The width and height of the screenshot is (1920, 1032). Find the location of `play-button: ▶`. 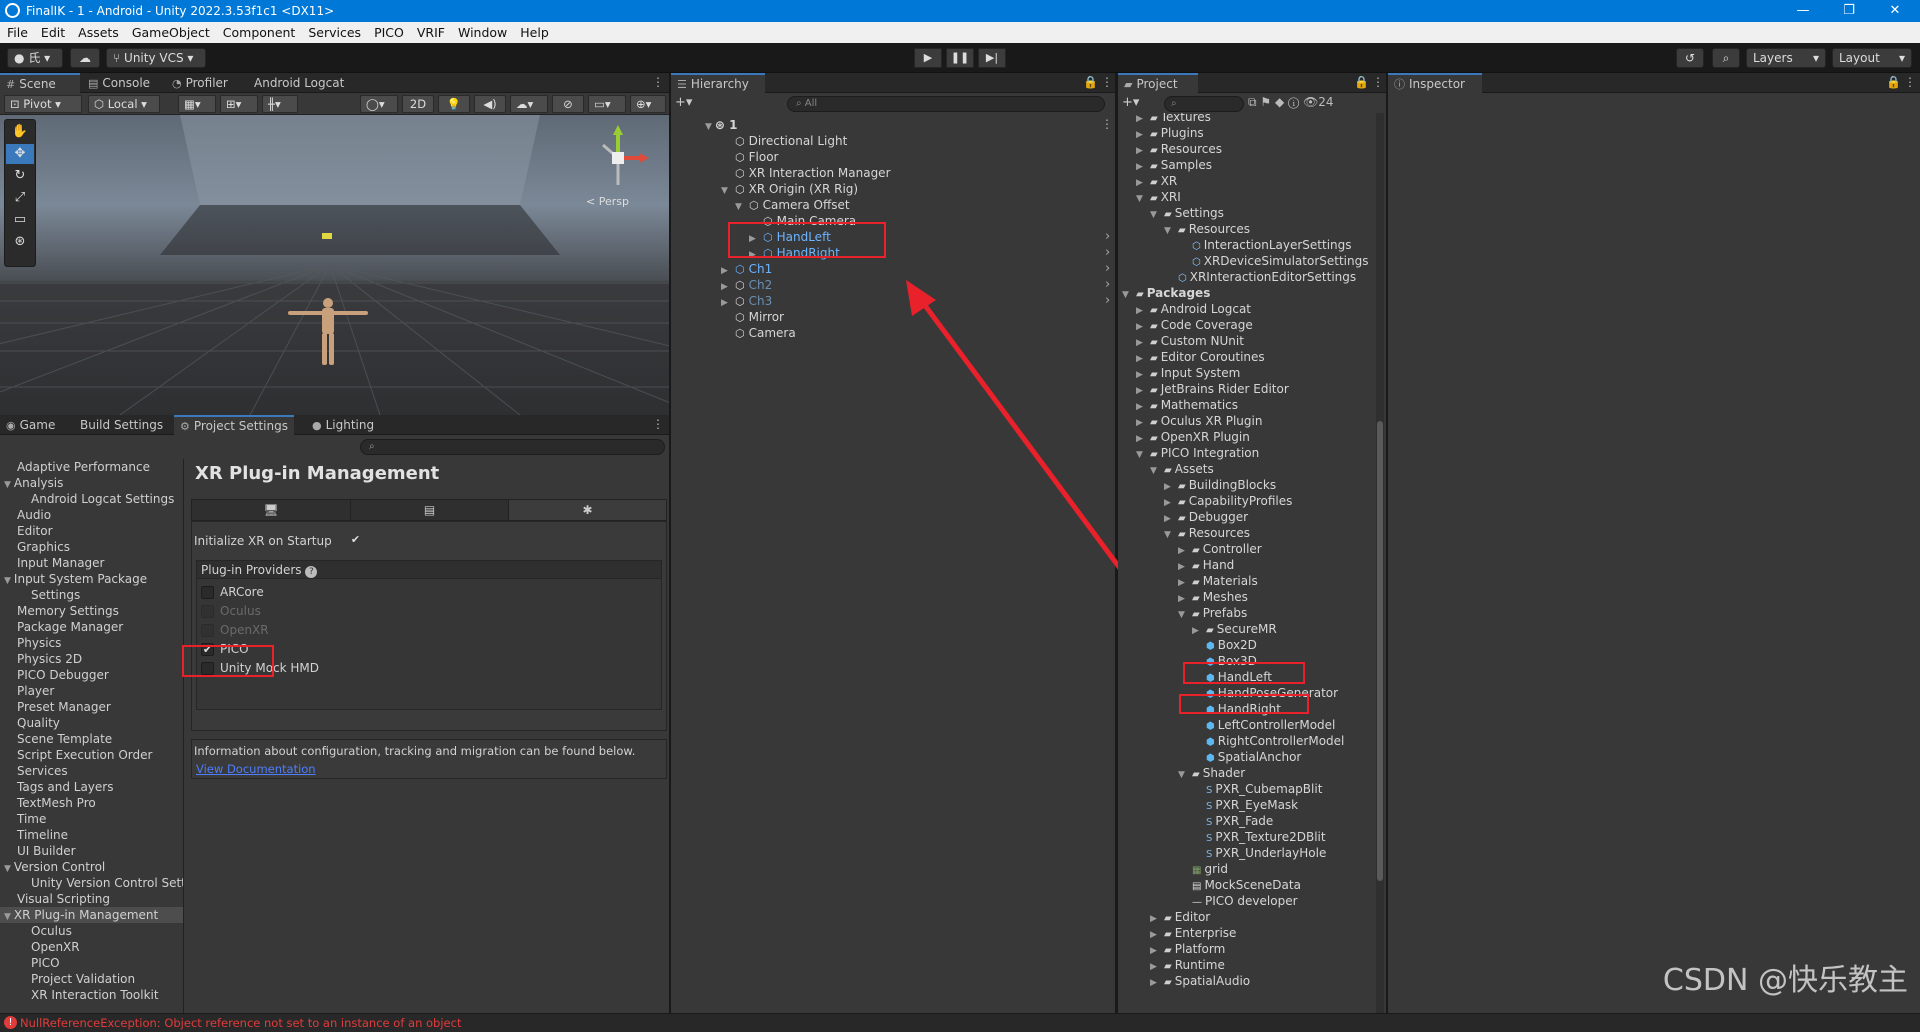

play-button: ▶ is located at coordinates (928, 58).